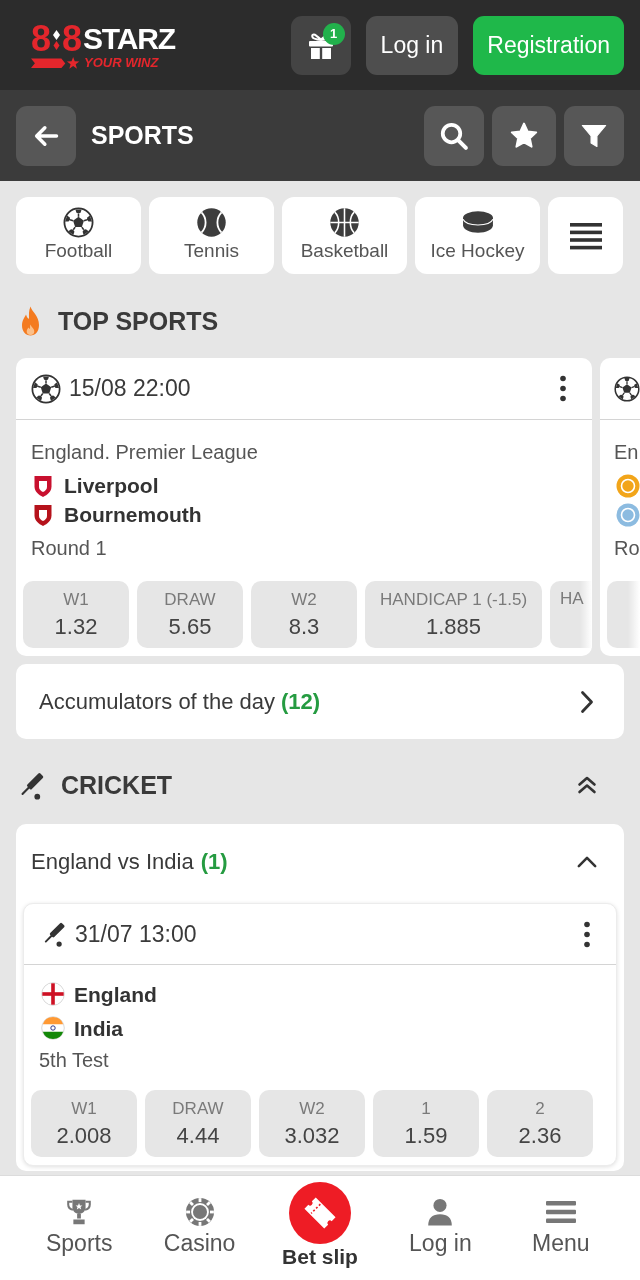 The image size is (640, 1280). What do you see at coordinates (69, 548) in the screenshot?
I see `match-round: Round 1` at bounding box center [69, 548].